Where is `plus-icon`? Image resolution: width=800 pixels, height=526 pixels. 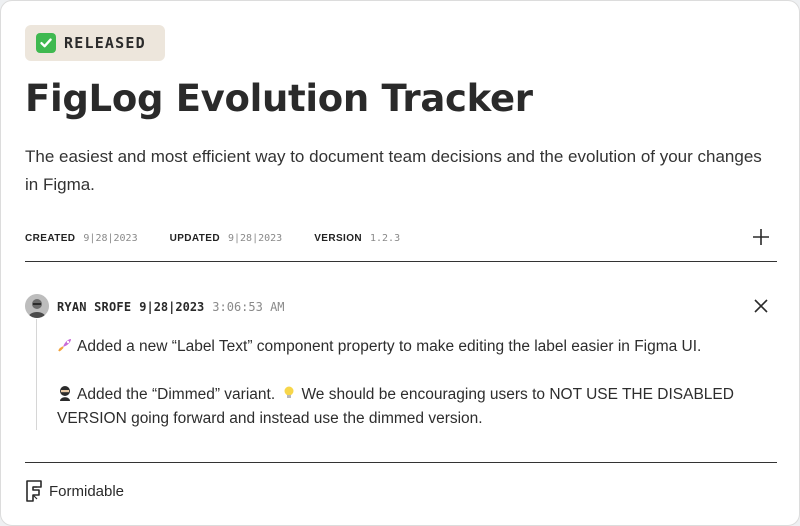
plus-icon is located at coordinates (761, 237).